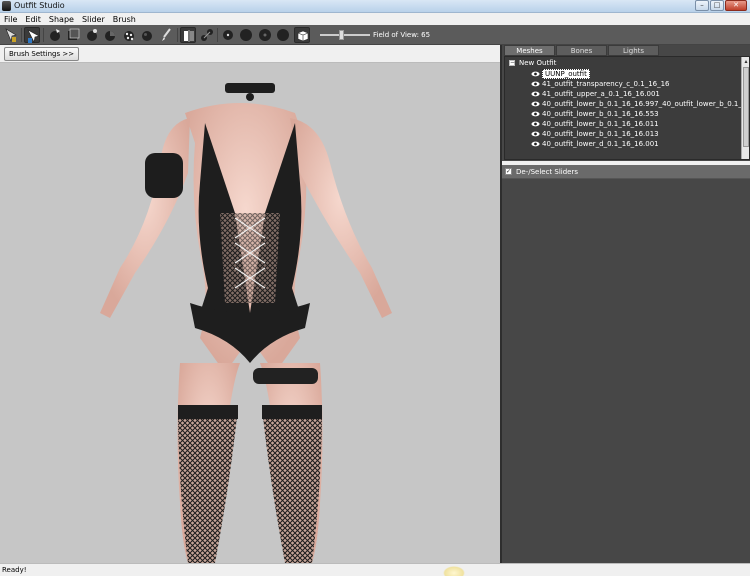 Image resolution: width=750 pixels, height=576 pixels. What do you see at coordinates (11, 35) in the screenshot?
I see `select-tool-icon` at bounding box center [11, 35].